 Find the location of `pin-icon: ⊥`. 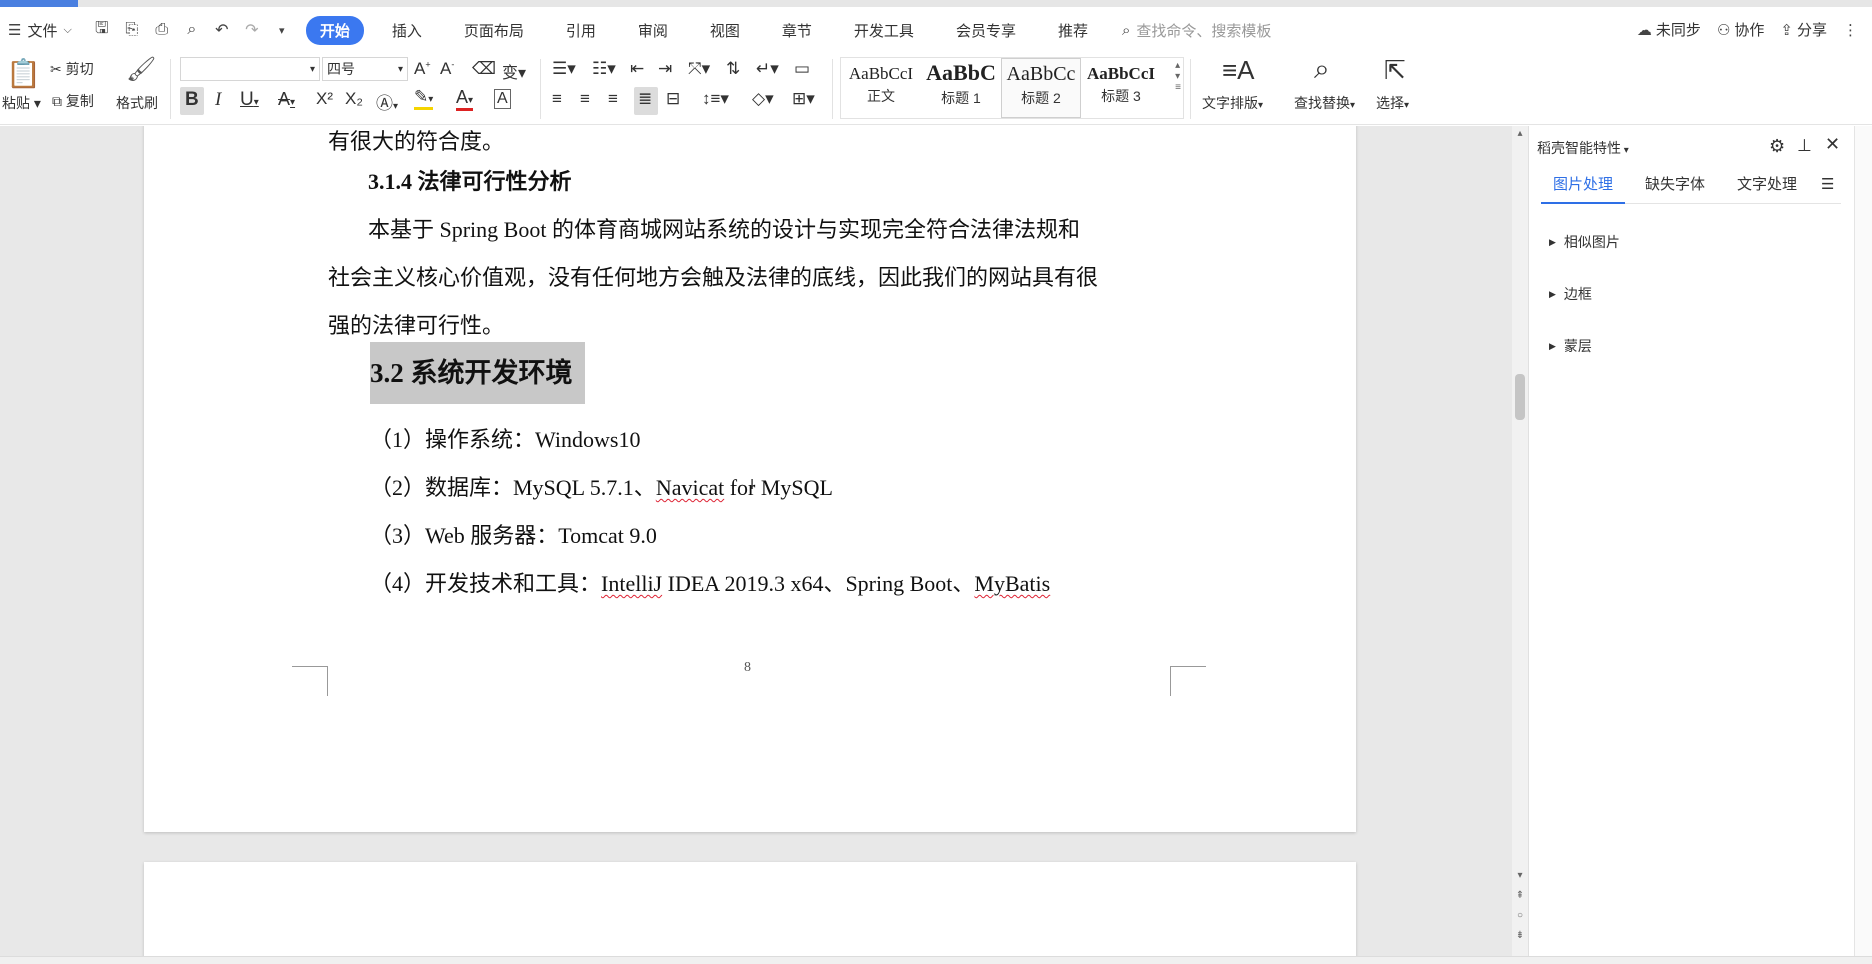

pin-icon: ⊥ is located at coordinates (1804, 146).